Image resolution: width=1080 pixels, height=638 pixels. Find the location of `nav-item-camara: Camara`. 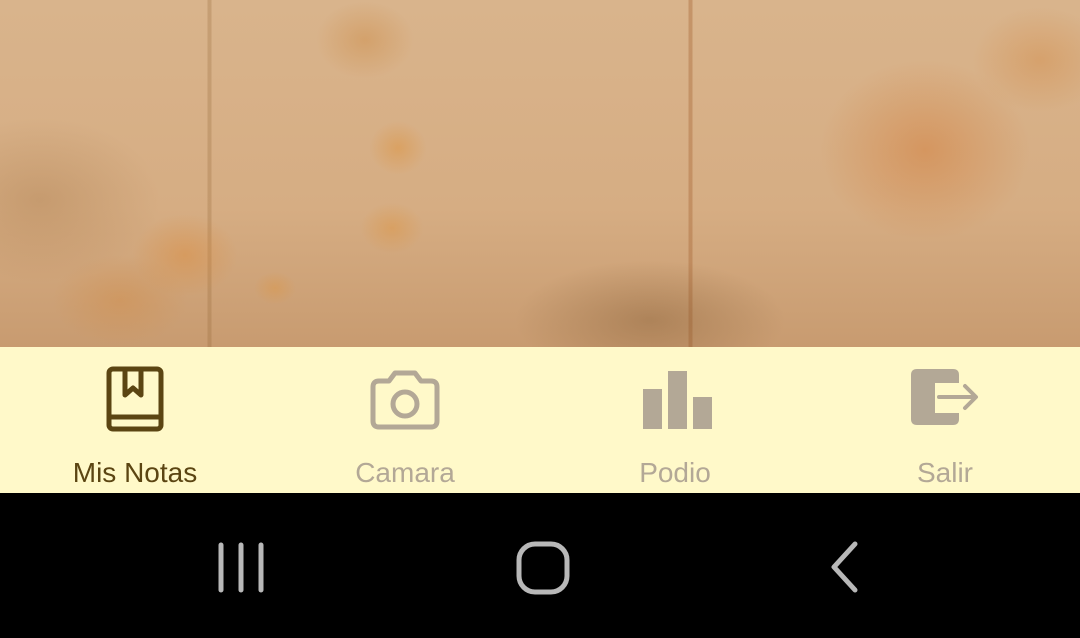

nav-item-camara: Camara is located at coordinates (405, 420).